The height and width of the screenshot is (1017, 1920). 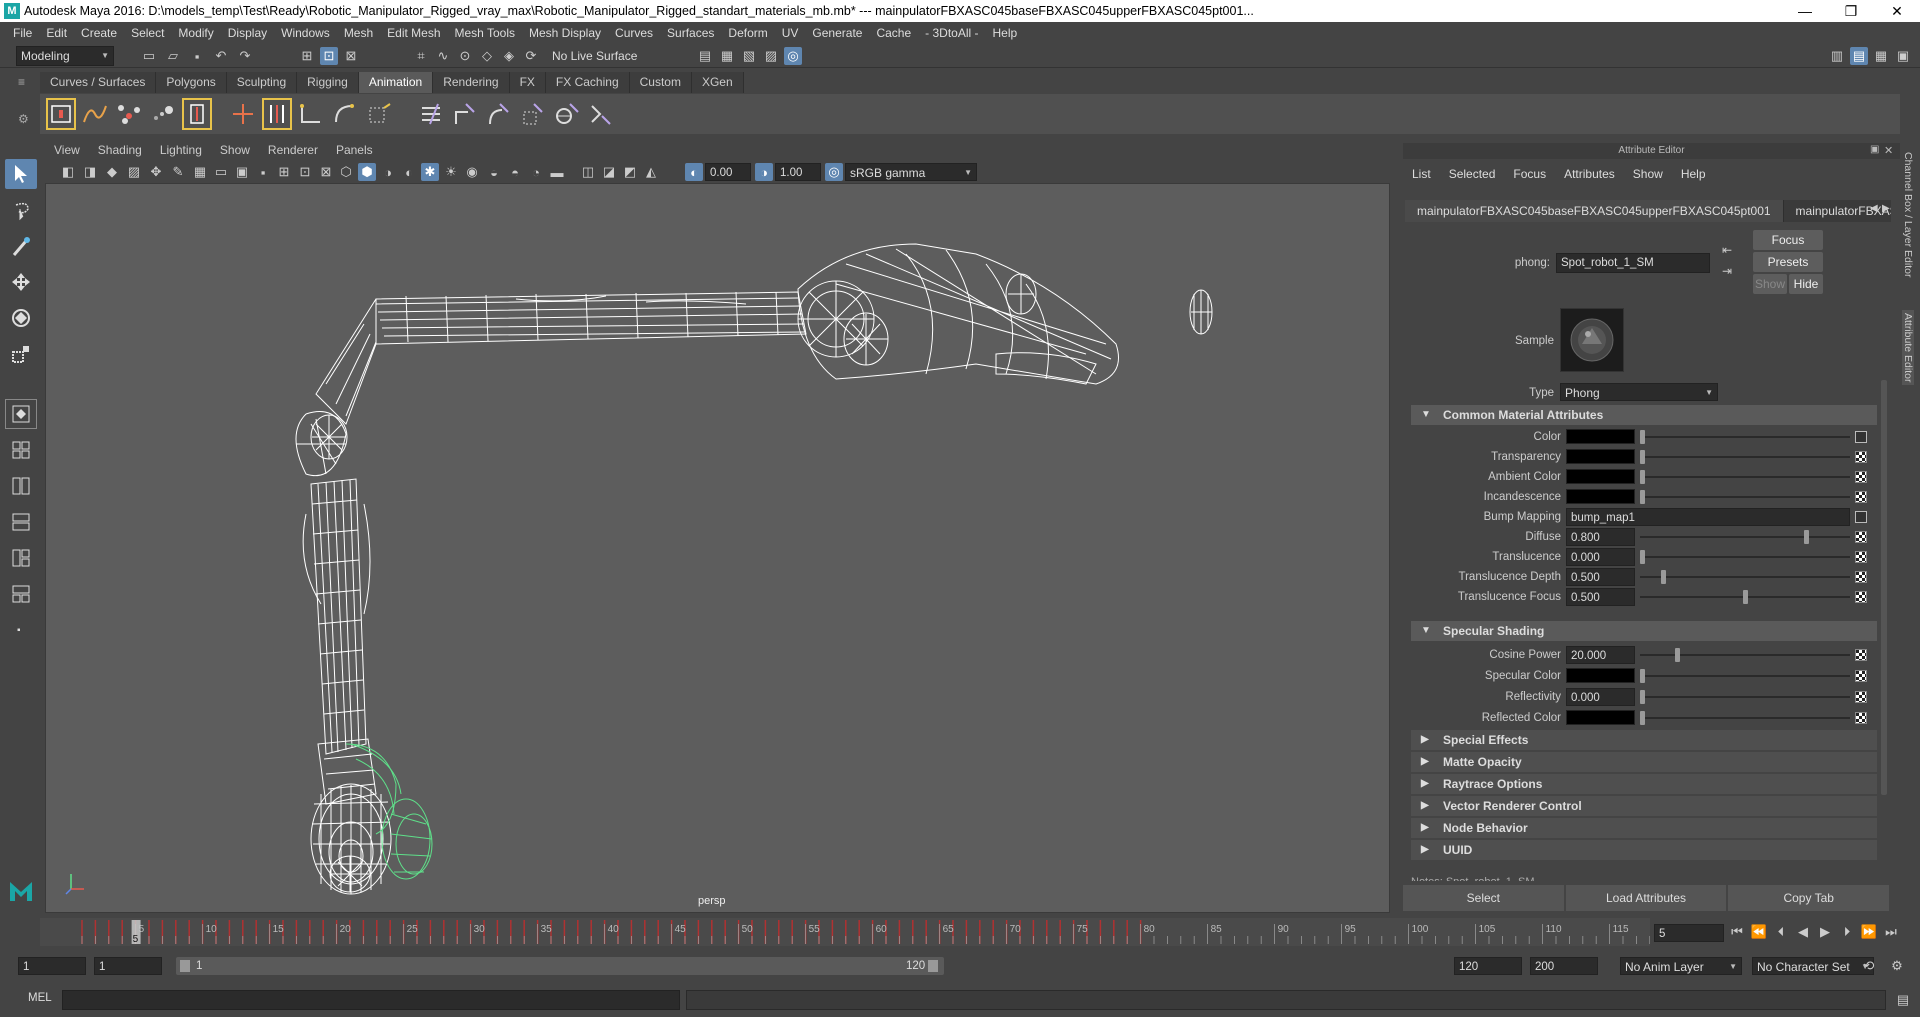 I want to click on shelf-tab-xgen: XGen, so click(x=717, y=82).